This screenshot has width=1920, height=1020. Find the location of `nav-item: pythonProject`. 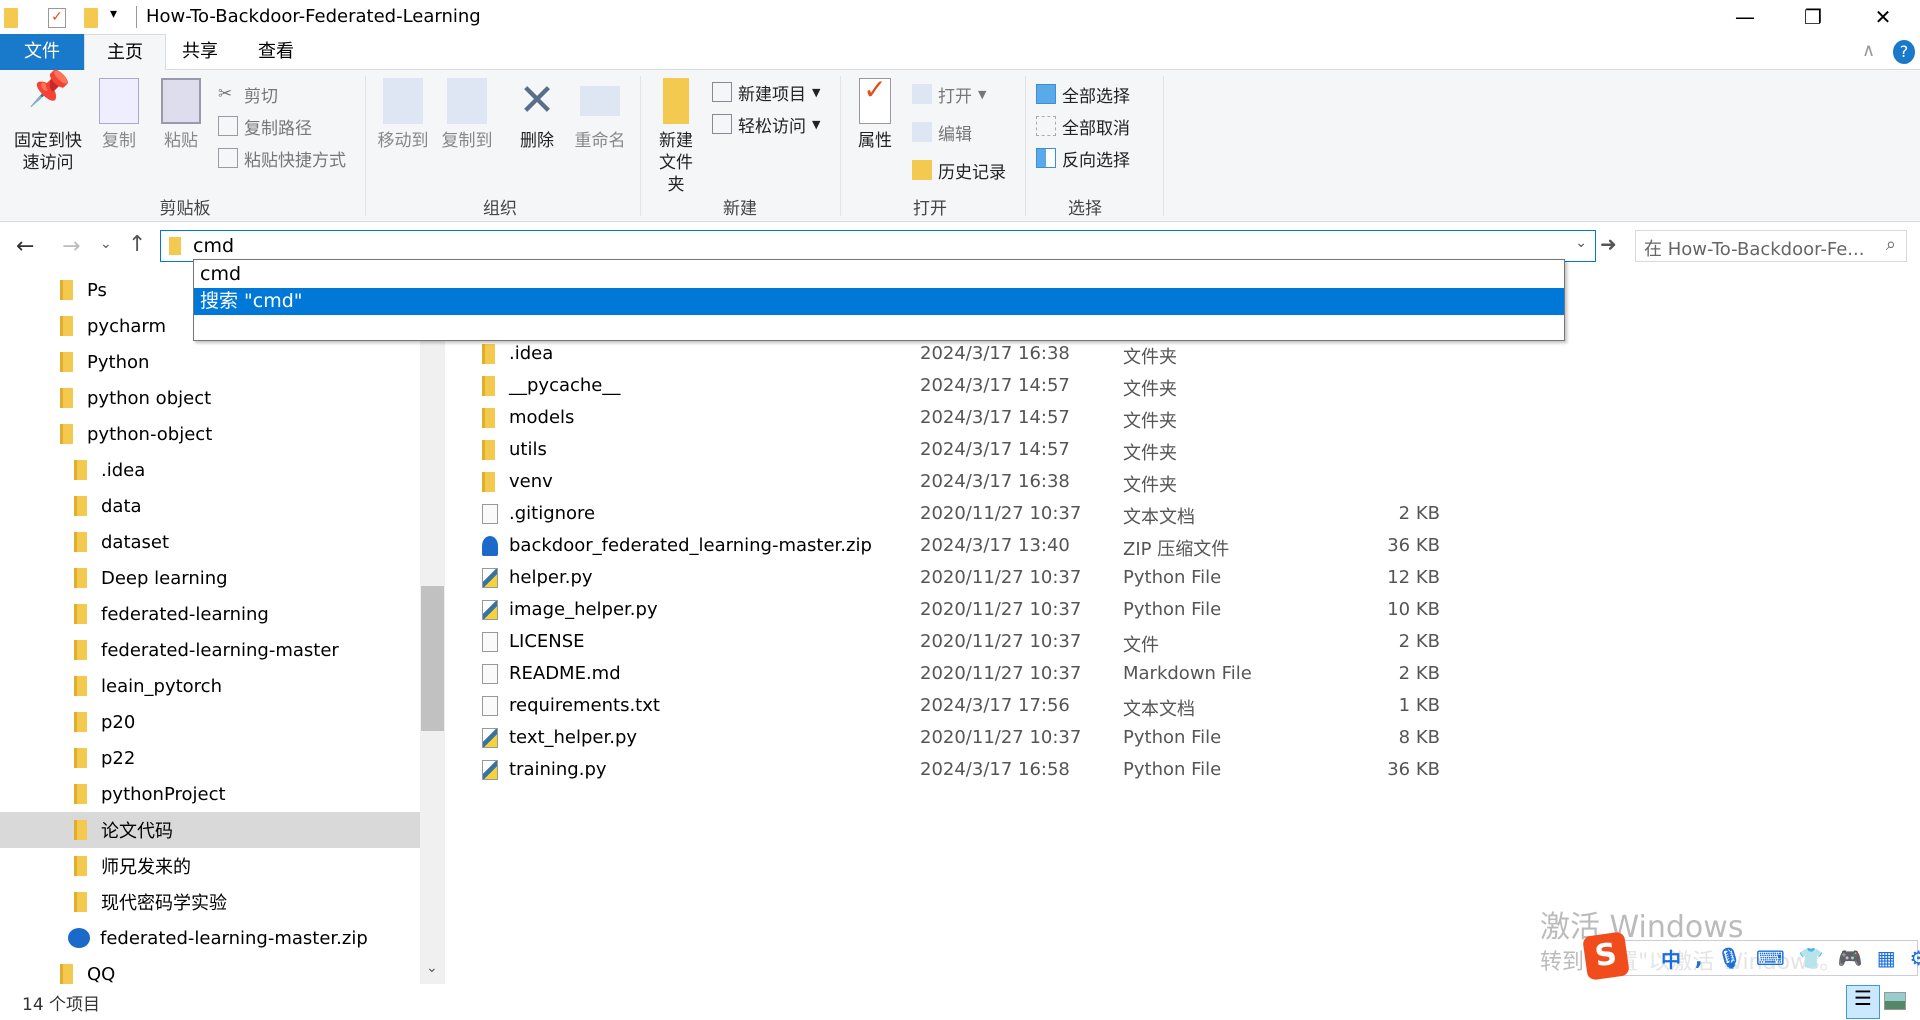

nav-item: pythonProject is located at coordinates (210, 794).